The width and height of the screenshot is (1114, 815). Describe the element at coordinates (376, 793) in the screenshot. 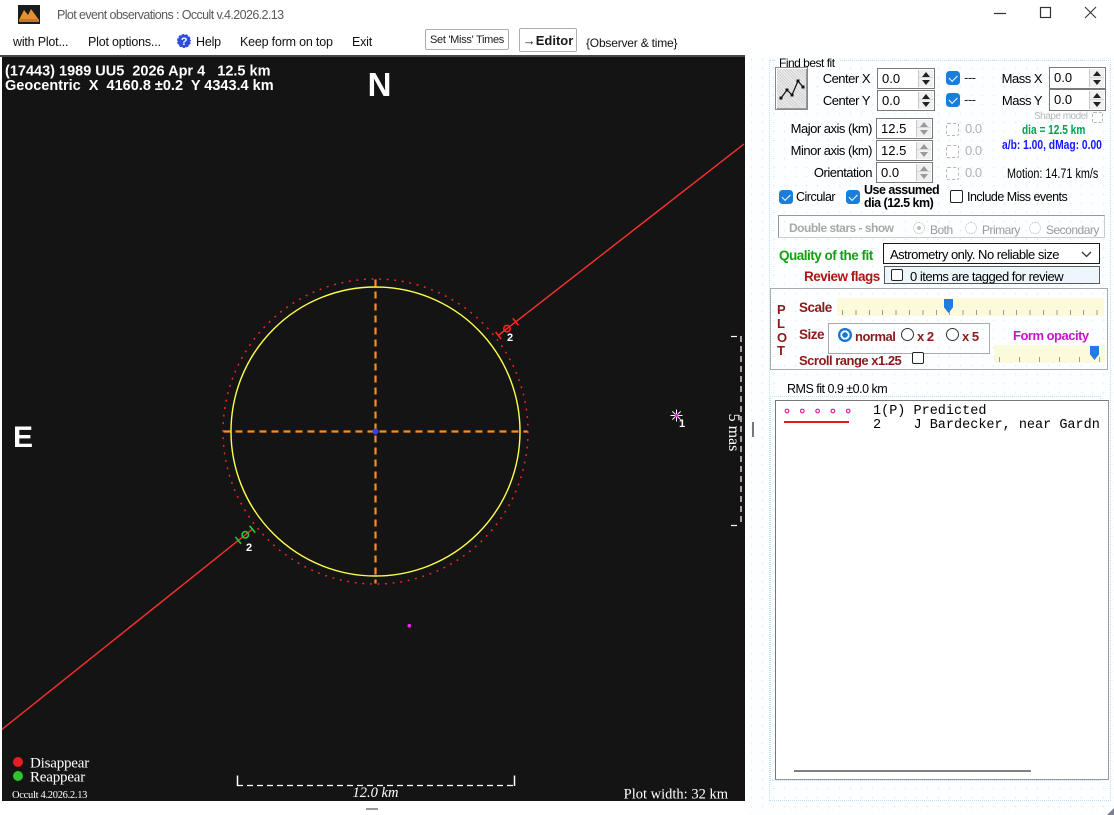

I see `svg-text: 12.0 km` at that location.